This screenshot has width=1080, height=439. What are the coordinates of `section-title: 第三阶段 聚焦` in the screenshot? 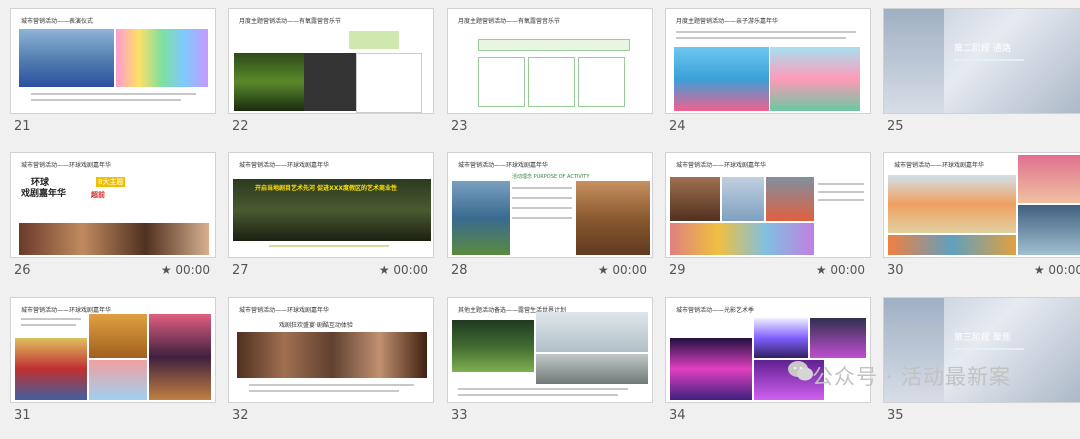 It's located at (982, 338).